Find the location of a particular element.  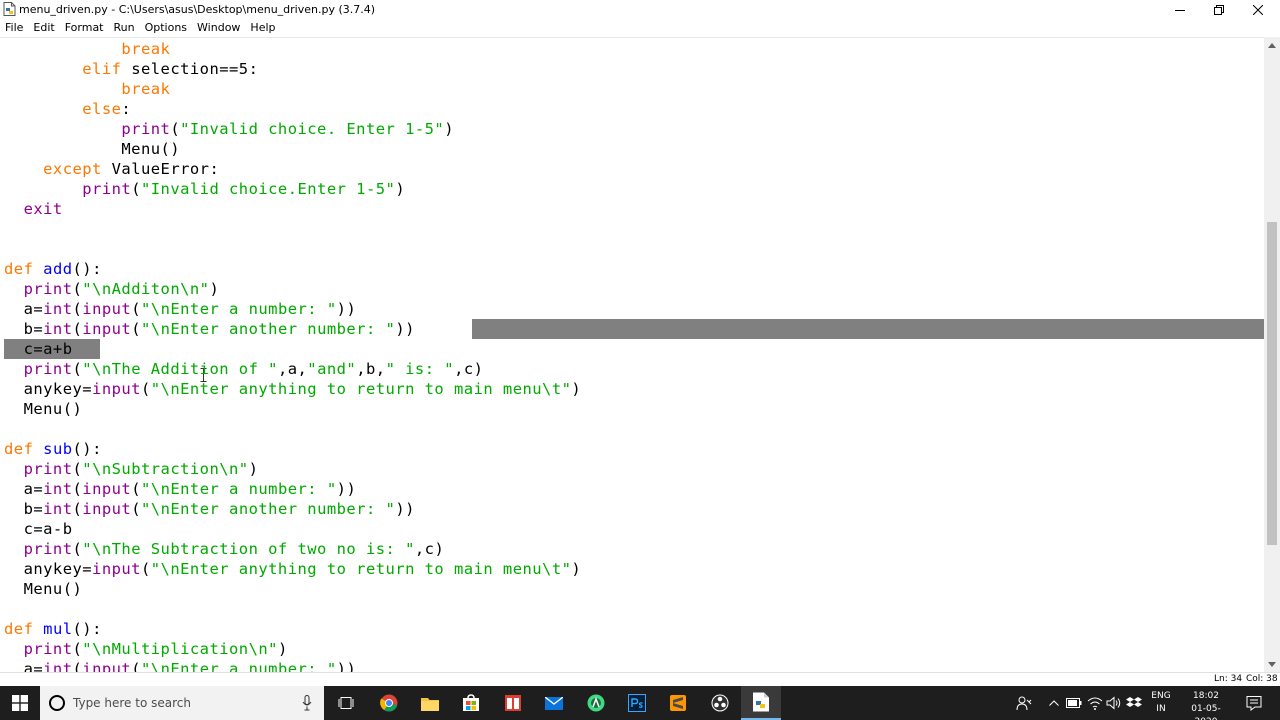

file-explorer-taskbar-button is located at coordinates (430, 703).